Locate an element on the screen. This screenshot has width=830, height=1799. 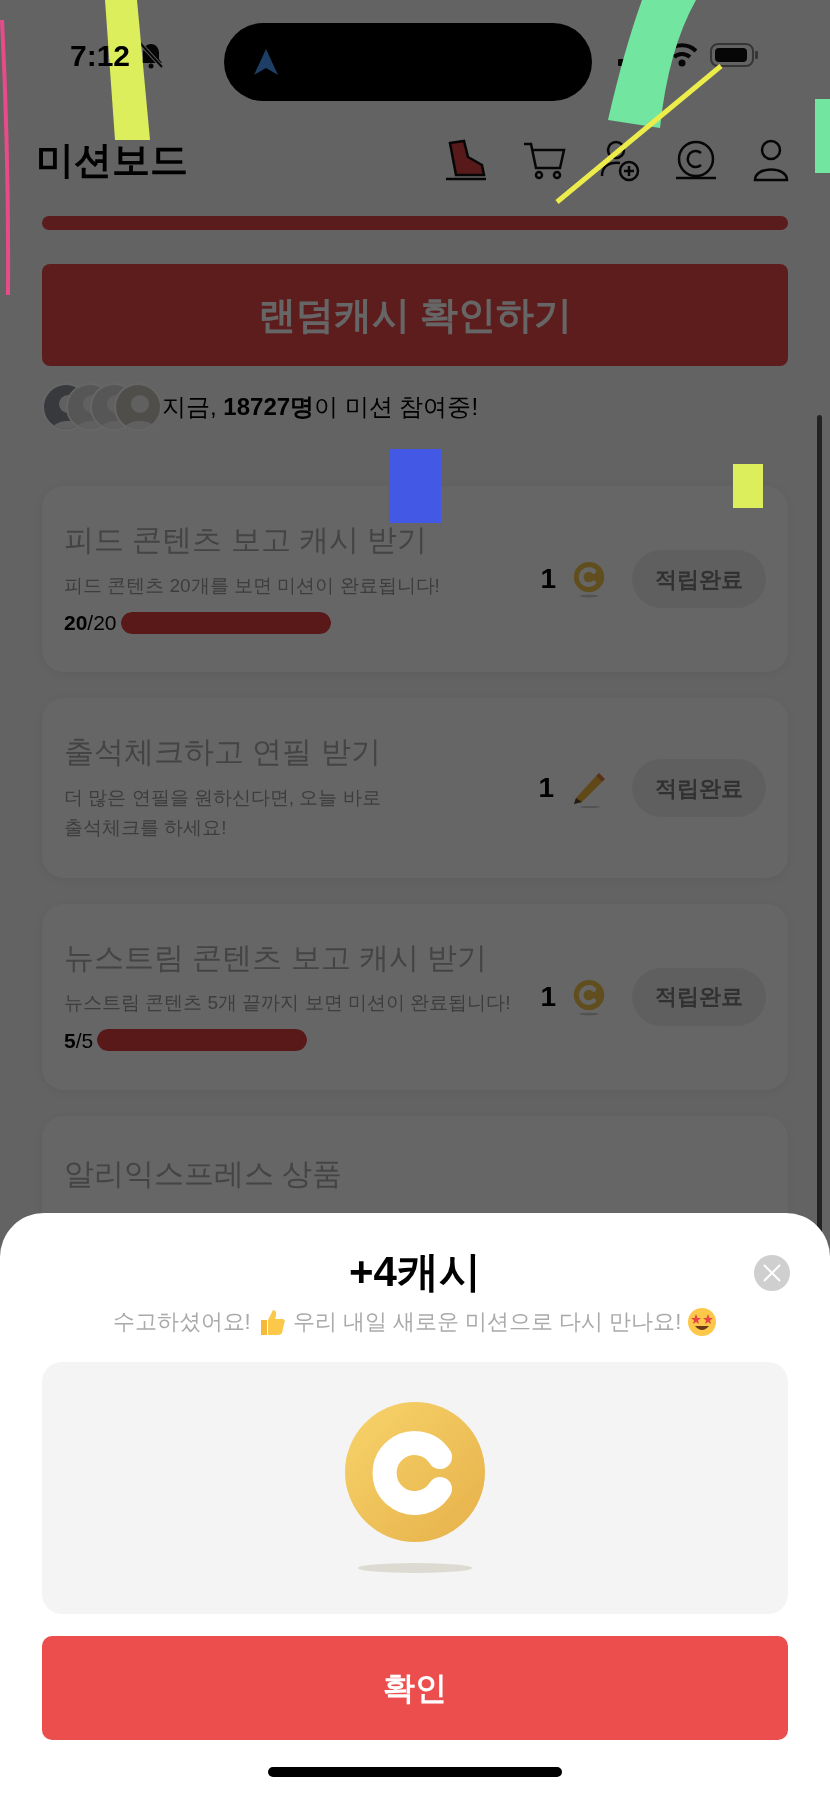
star-eyes-smiley-icon is located at coordinates (702, 1321).